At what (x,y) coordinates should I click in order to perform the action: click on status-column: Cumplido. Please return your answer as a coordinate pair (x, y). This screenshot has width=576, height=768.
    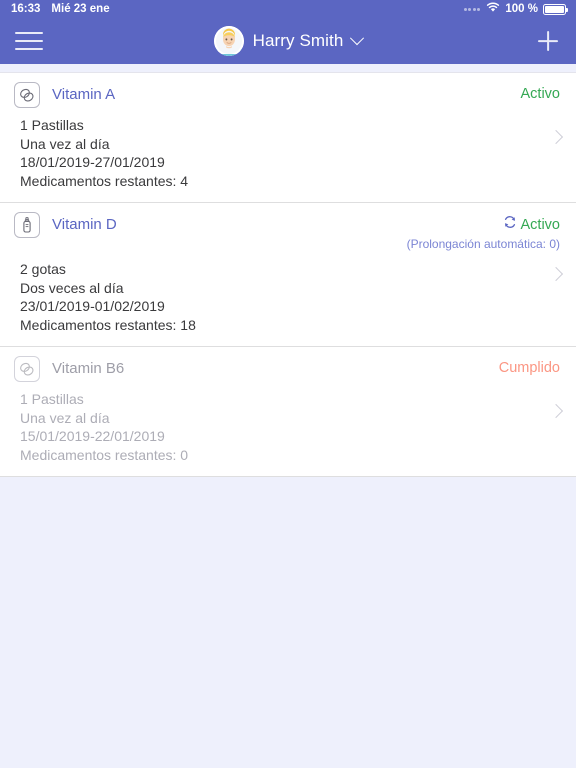
    Looking at the image, I should click on (529, 366).